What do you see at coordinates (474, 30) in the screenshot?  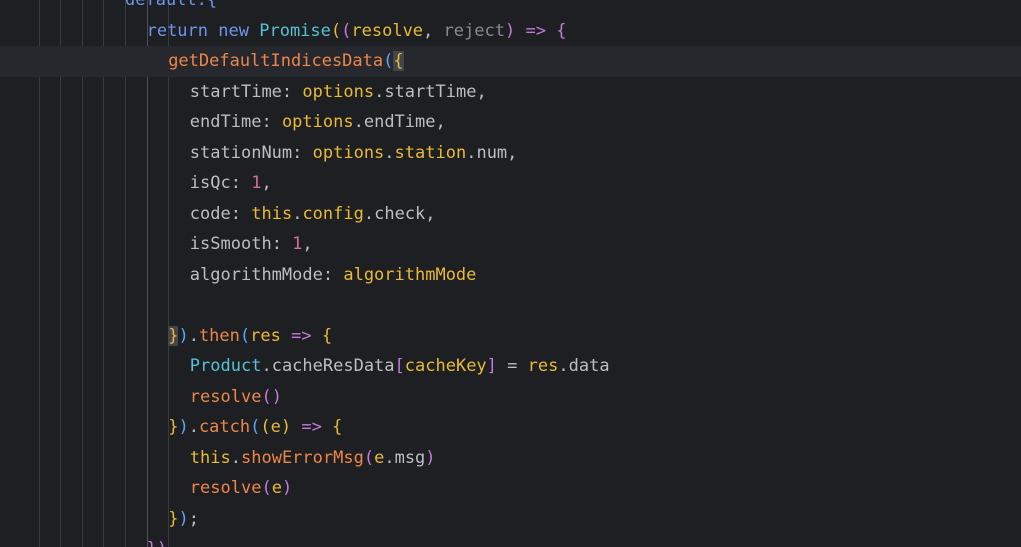 I see `code-token: reject` at bounding box center [474, 30].